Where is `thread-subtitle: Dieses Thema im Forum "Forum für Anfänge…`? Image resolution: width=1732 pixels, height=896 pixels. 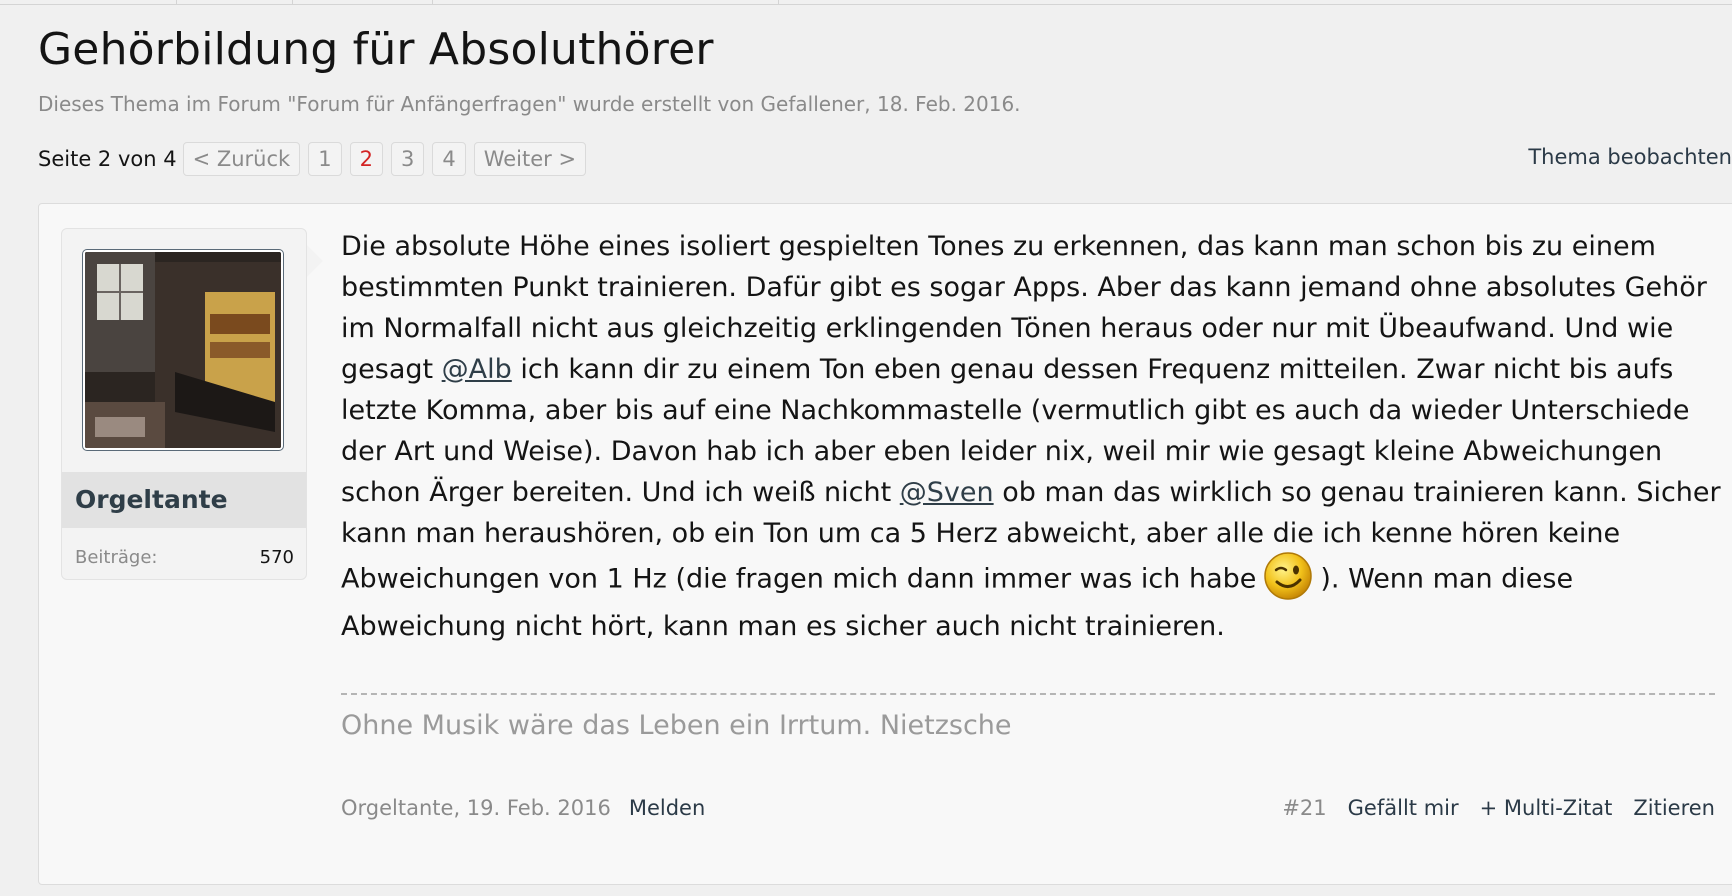
thread-subtitle: Dieses Thema im Forum "Forum für Anfänge… is located at coordinates (529, 104).